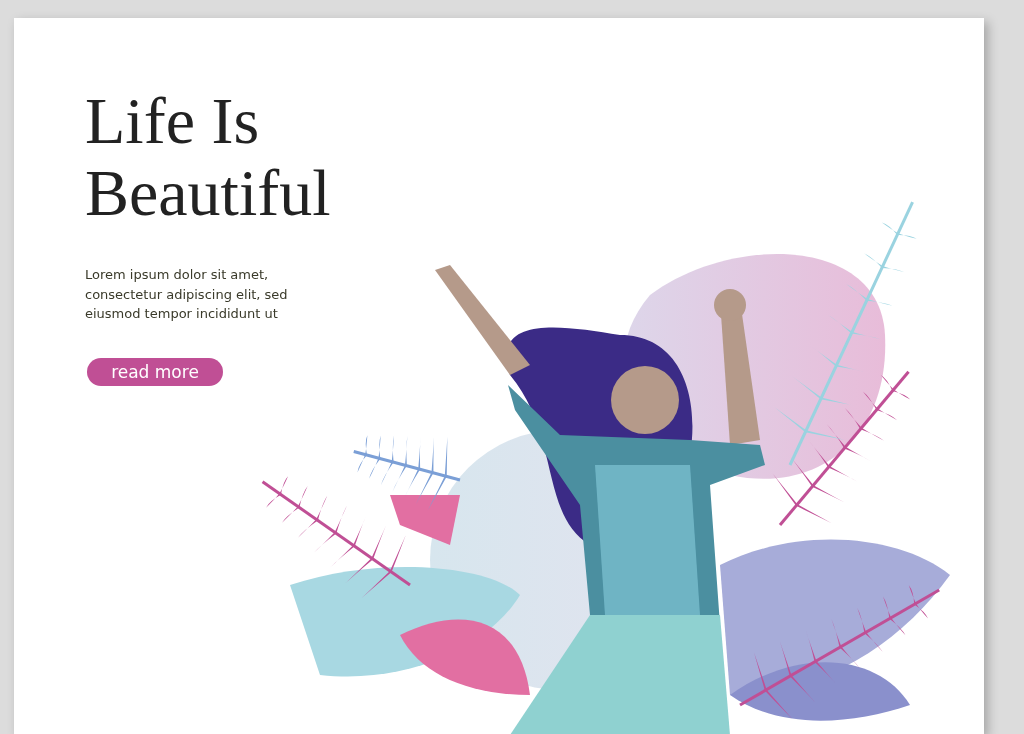 Image resolution: width=1024 pixels, height=734 pixels. Describe the element at coordinates (155, 371) in the screenshot. I see `read-more-button: read more` at that location.